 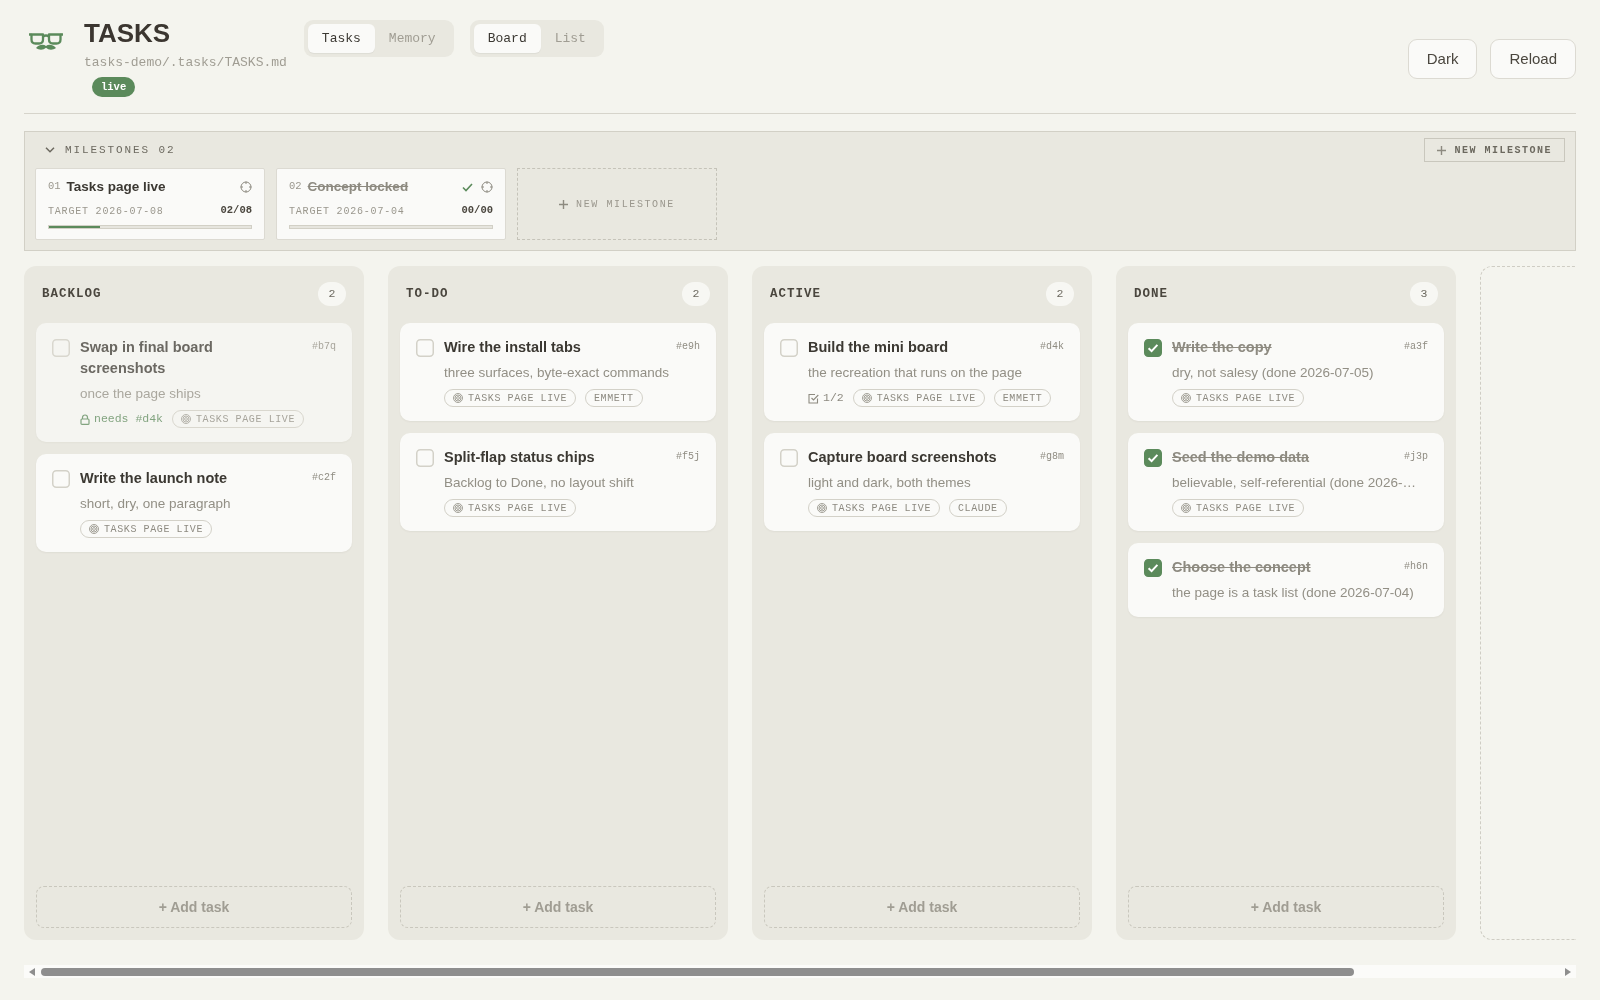 I want to click on theme-button: Dark, so click(x=1442, y=59).